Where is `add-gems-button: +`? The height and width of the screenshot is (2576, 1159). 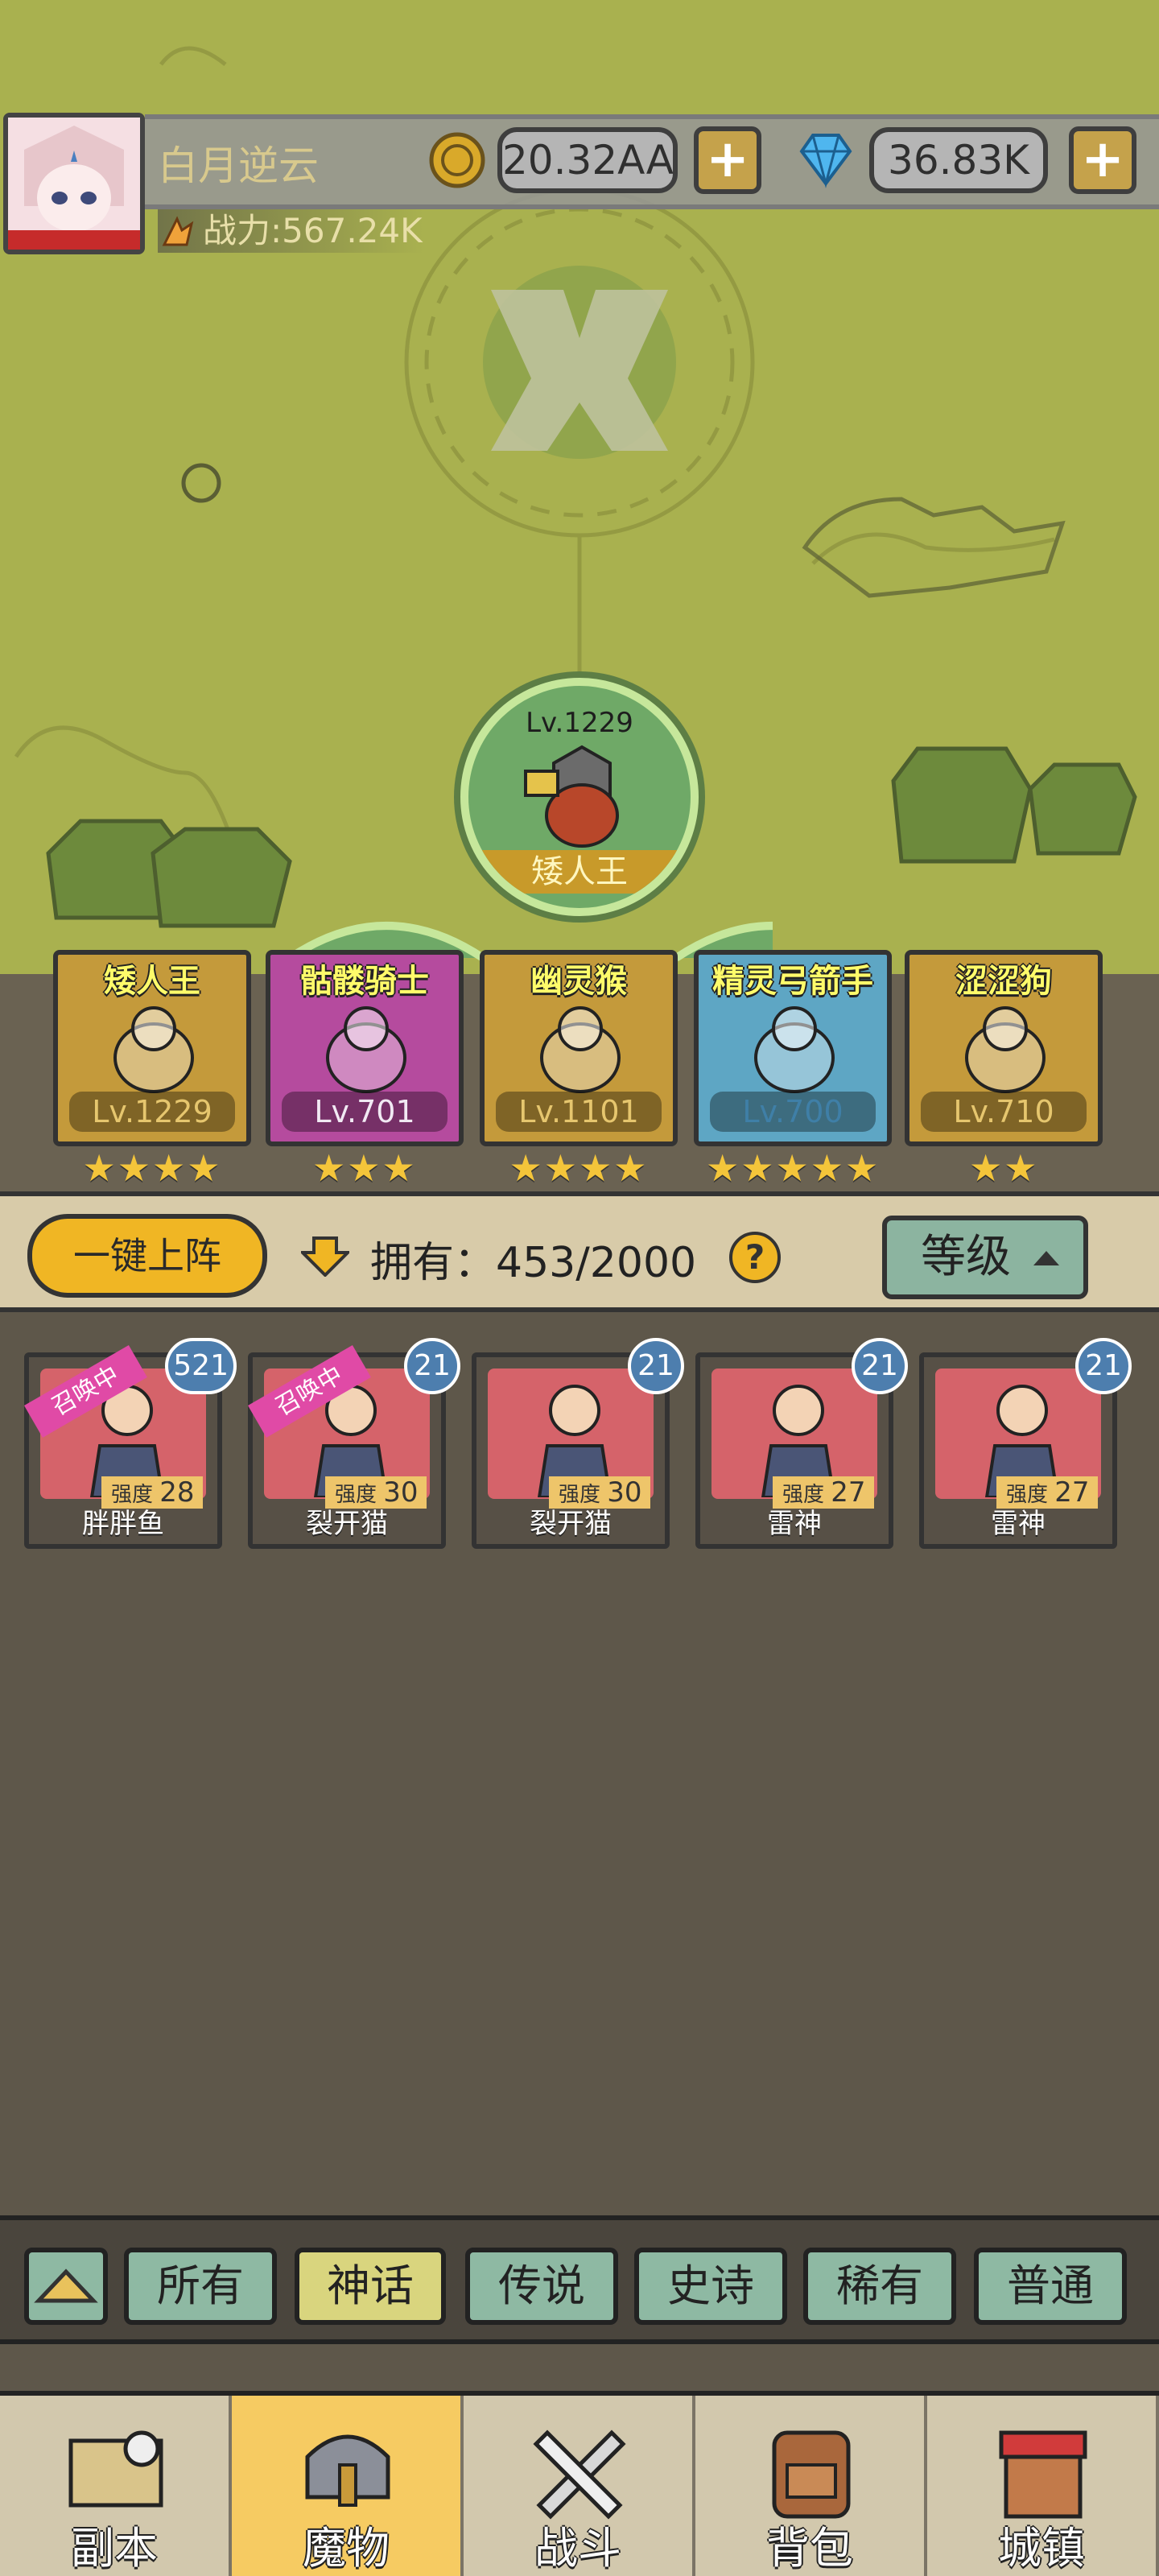 add-gems-button: + is located at coordinates (1102, 160).